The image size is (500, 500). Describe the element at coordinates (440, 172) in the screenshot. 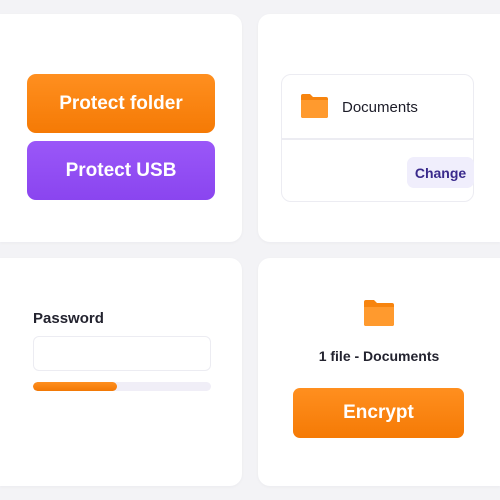

I see `change-folder-button: Change` at that location.